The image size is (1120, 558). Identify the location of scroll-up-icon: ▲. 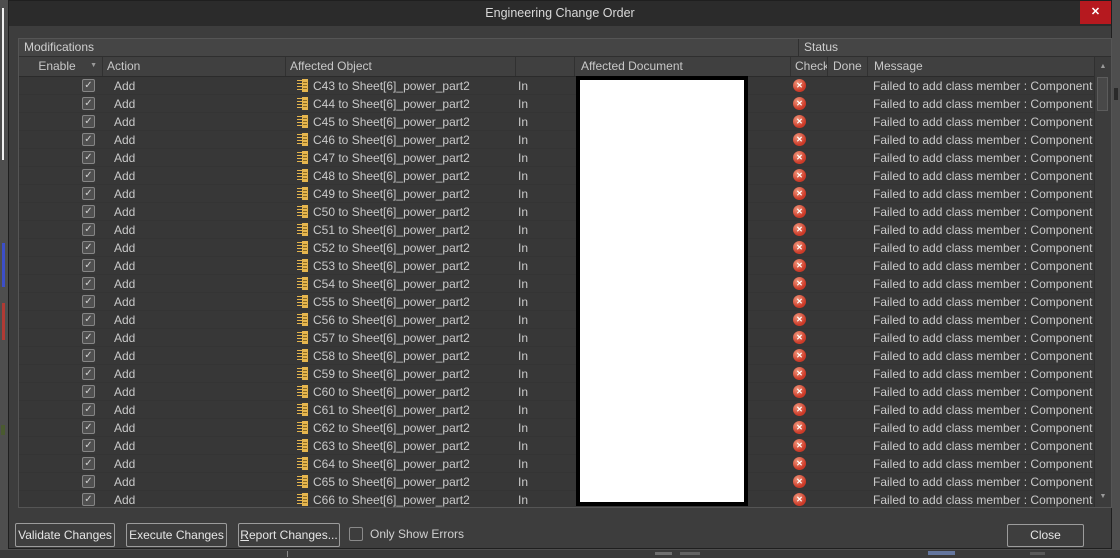
(1103, 67).